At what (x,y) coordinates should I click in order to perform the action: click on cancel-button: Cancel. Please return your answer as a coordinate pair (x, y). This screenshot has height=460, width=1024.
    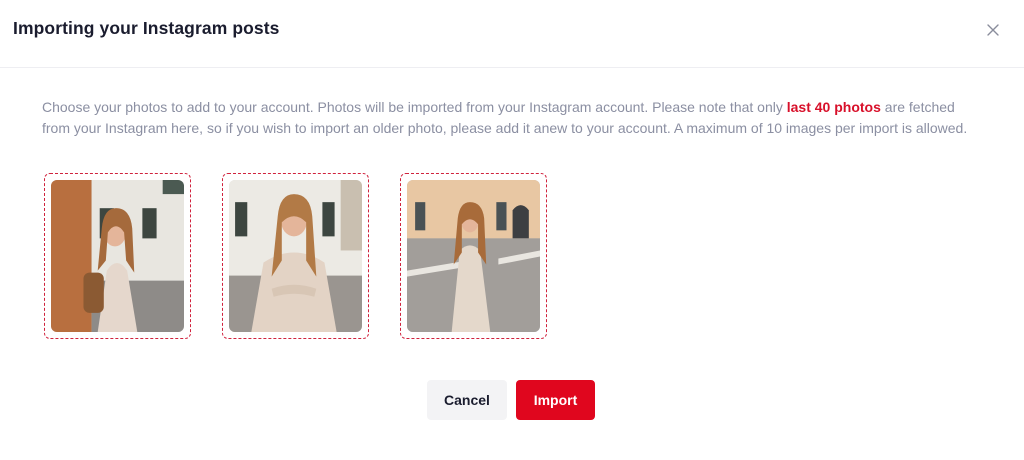
    Looking at the image, I should click on (467, 400).